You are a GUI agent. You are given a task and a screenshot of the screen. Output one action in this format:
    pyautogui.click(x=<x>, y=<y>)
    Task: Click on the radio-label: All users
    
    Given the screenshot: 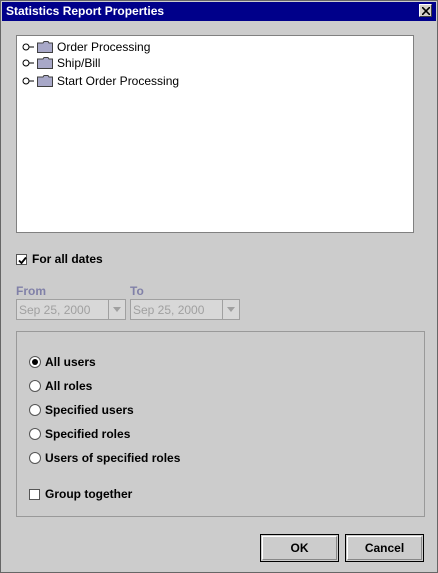 What is the action you would take?
    pyautogui.click(x=70, y=362)
    